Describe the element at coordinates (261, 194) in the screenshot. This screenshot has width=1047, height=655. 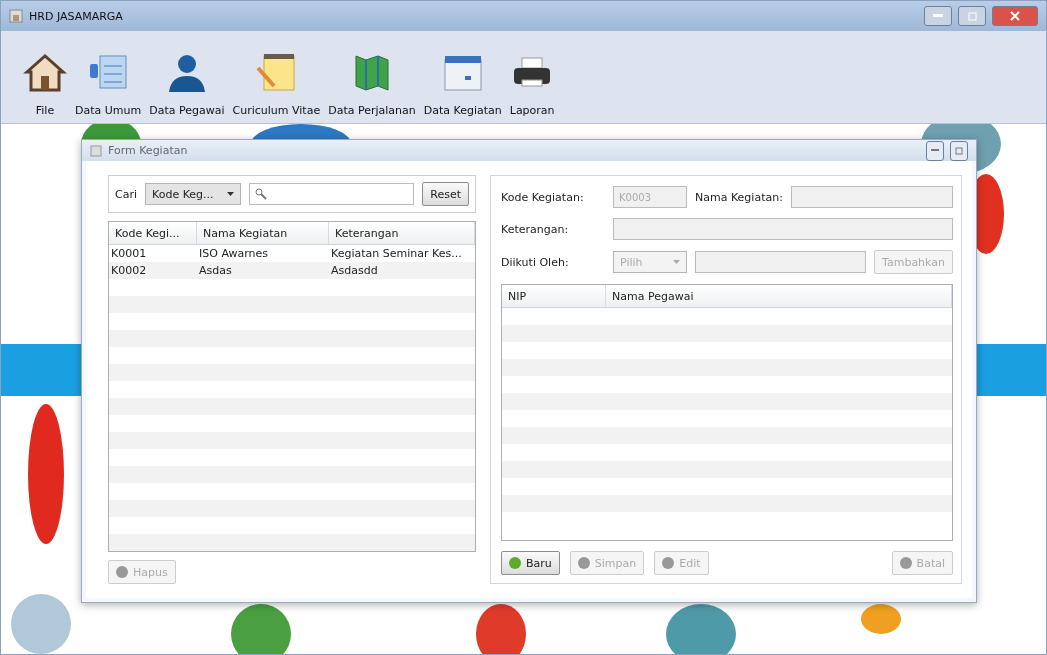
I see `search-icon` at that location.